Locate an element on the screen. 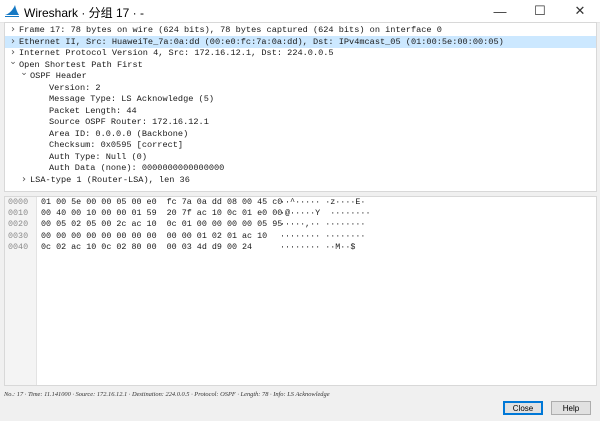 Image resolution: width=600 pixels, height=421 pixels. tree-row-label: LSA-type 1 (Router-LSA), len 36 is located at coordinates (110, 179).